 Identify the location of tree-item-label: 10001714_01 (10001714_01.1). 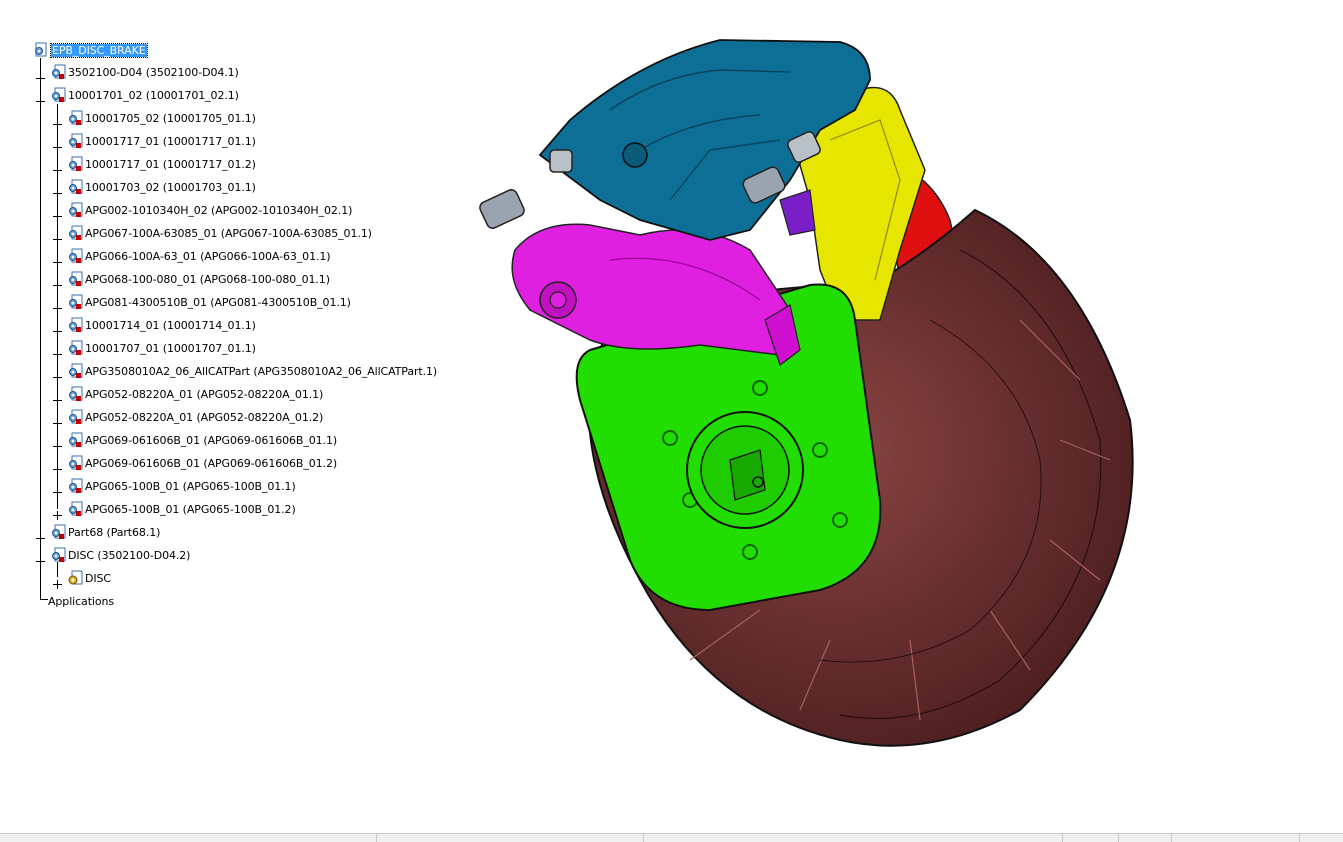
(170, 325).